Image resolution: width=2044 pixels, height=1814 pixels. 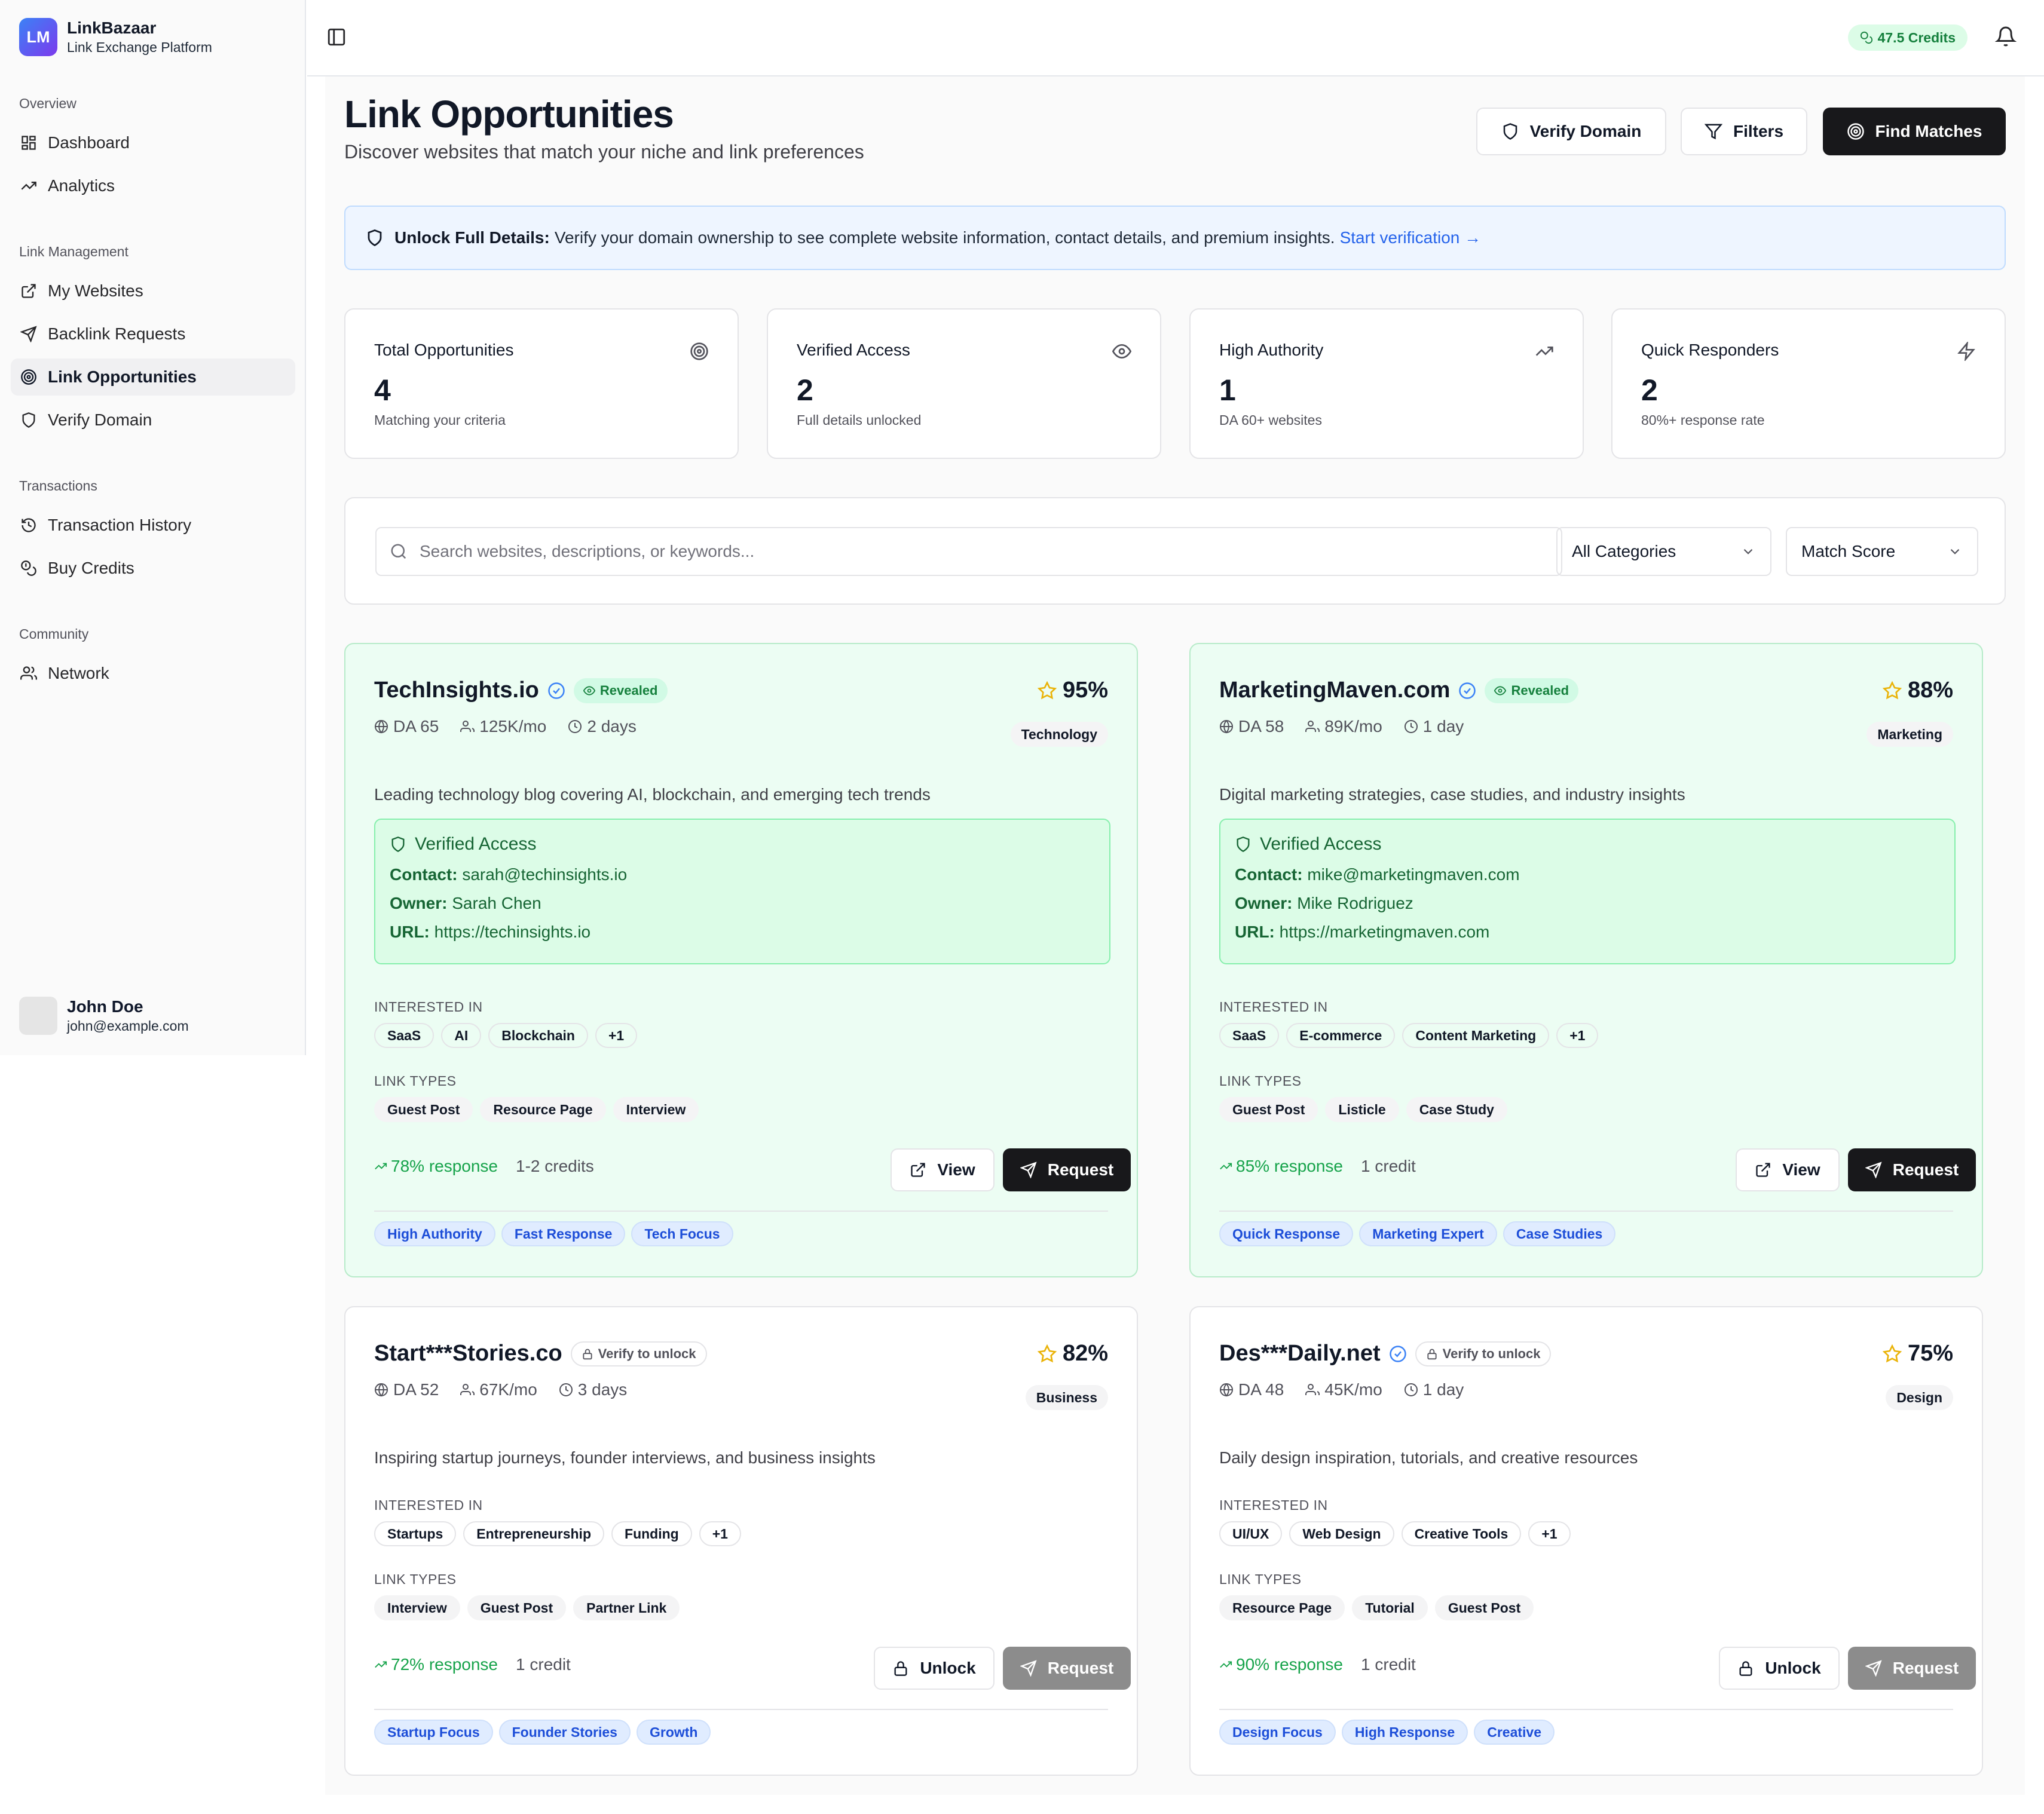 I want to click on start-verification-link: Start verification →, so click(x=1411, y=237).